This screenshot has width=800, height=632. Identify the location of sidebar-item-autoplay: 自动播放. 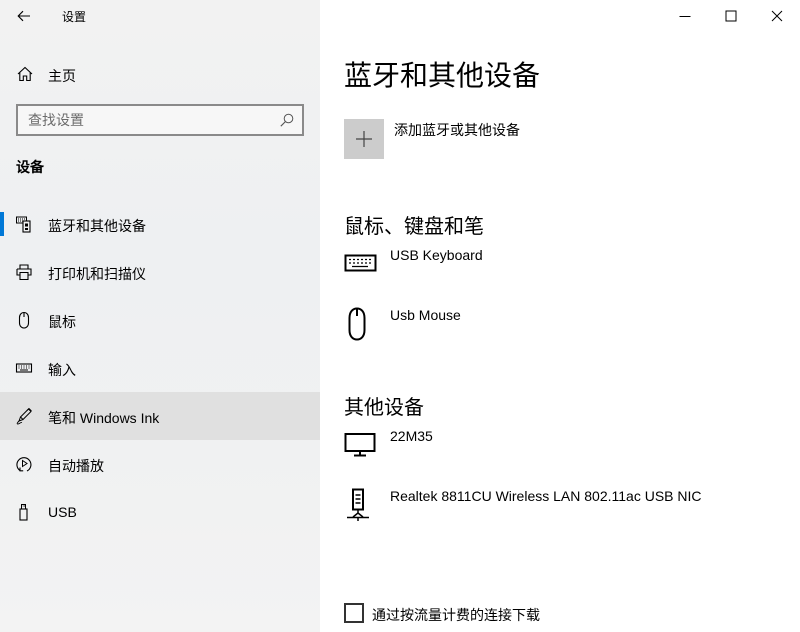
(160, 464).